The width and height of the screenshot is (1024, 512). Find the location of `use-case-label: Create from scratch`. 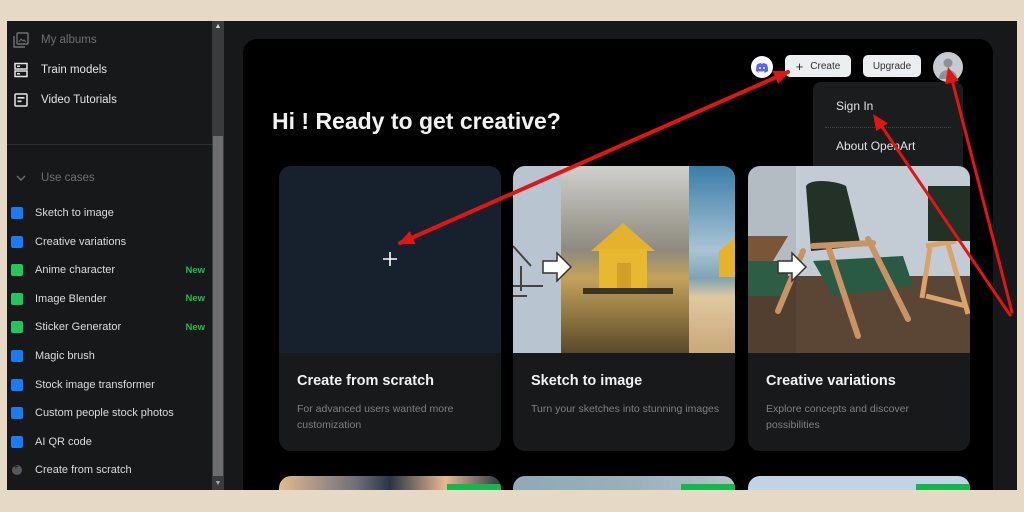

use-case-label: Create from scratch is located at coordinates (83, 470).